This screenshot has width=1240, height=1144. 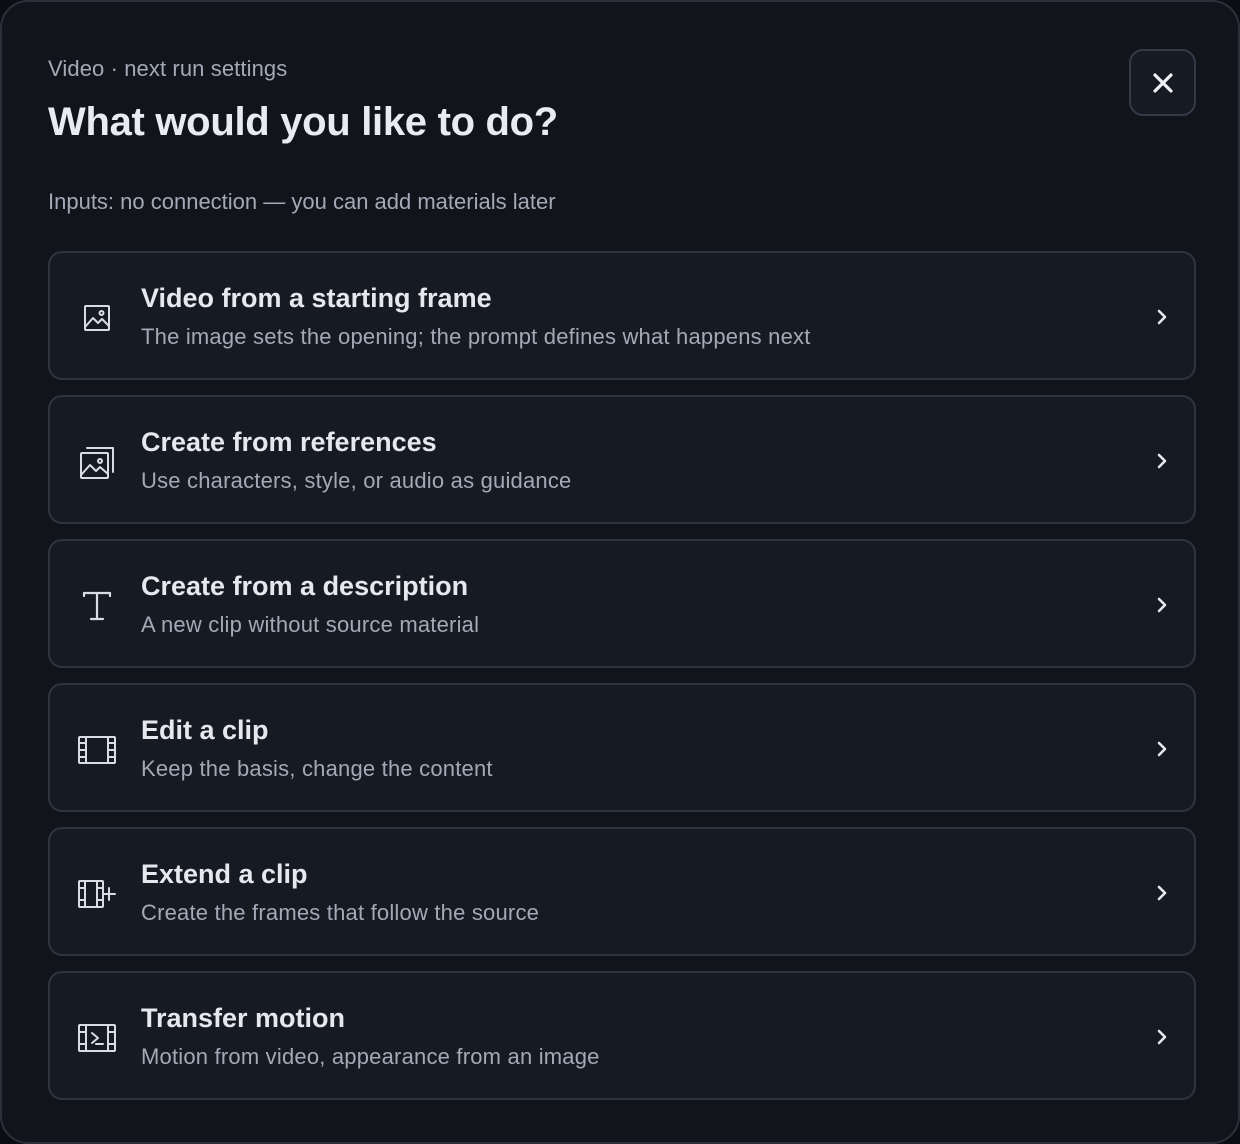 What do you see at coordinates (224, 874) in the screenshot?
I see `option-title: Extend a clip` at bounding box center [224, 874].